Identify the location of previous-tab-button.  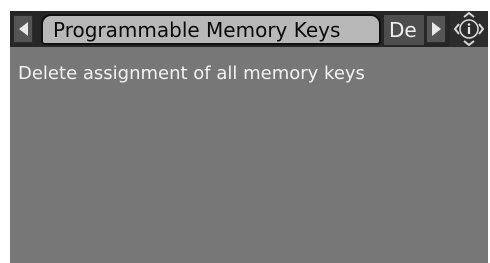
(23, 29).